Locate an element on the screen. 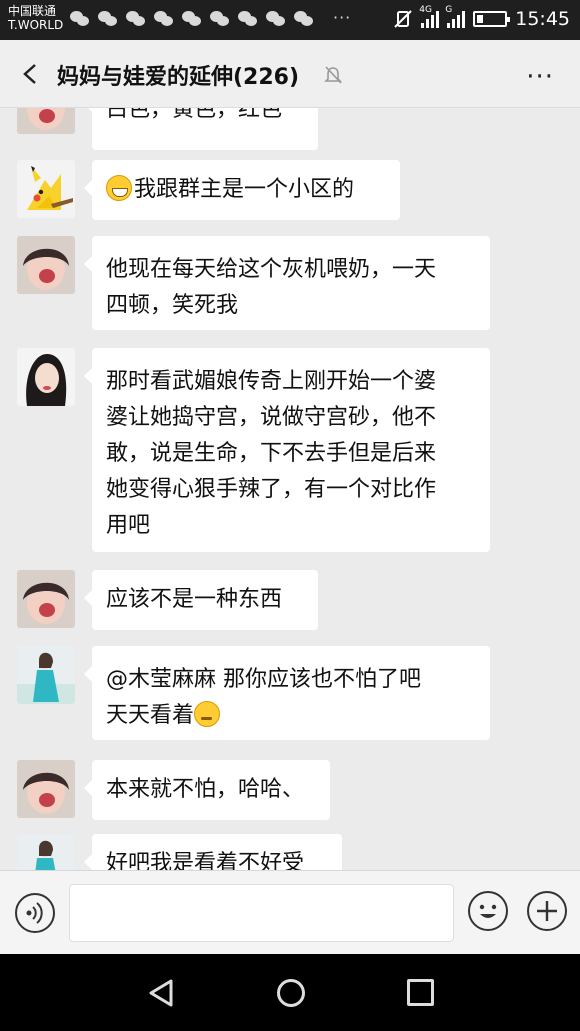 The height and width of the screenshot is (1031, 580). message-text: 应该不是一种东西 is located at coordinates (194, 599).